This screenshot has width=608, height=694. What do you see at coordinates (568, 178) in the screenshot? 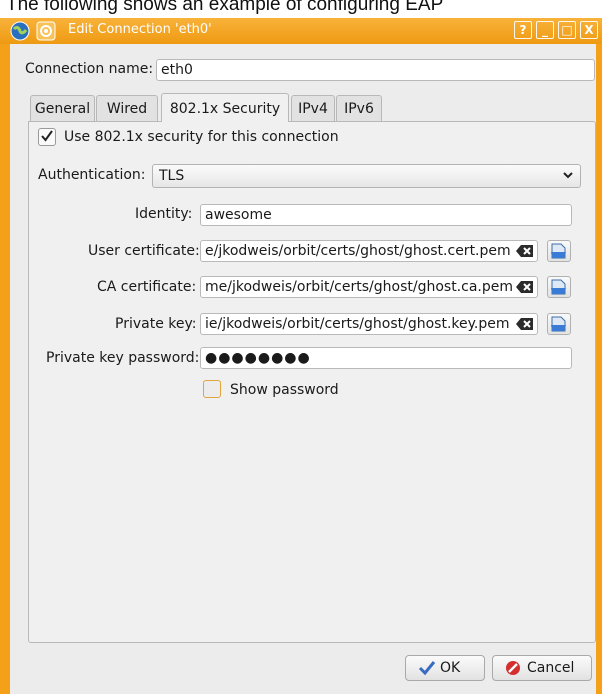
I see `chevron-down-icon` at bounding box center [568, 178].